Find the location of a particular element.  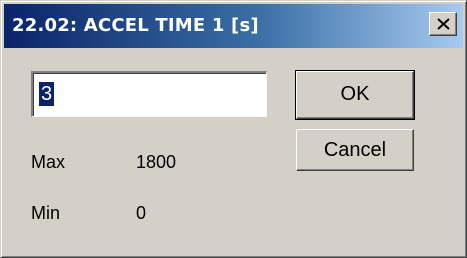

close-icon is located at coordinates (443, 24).